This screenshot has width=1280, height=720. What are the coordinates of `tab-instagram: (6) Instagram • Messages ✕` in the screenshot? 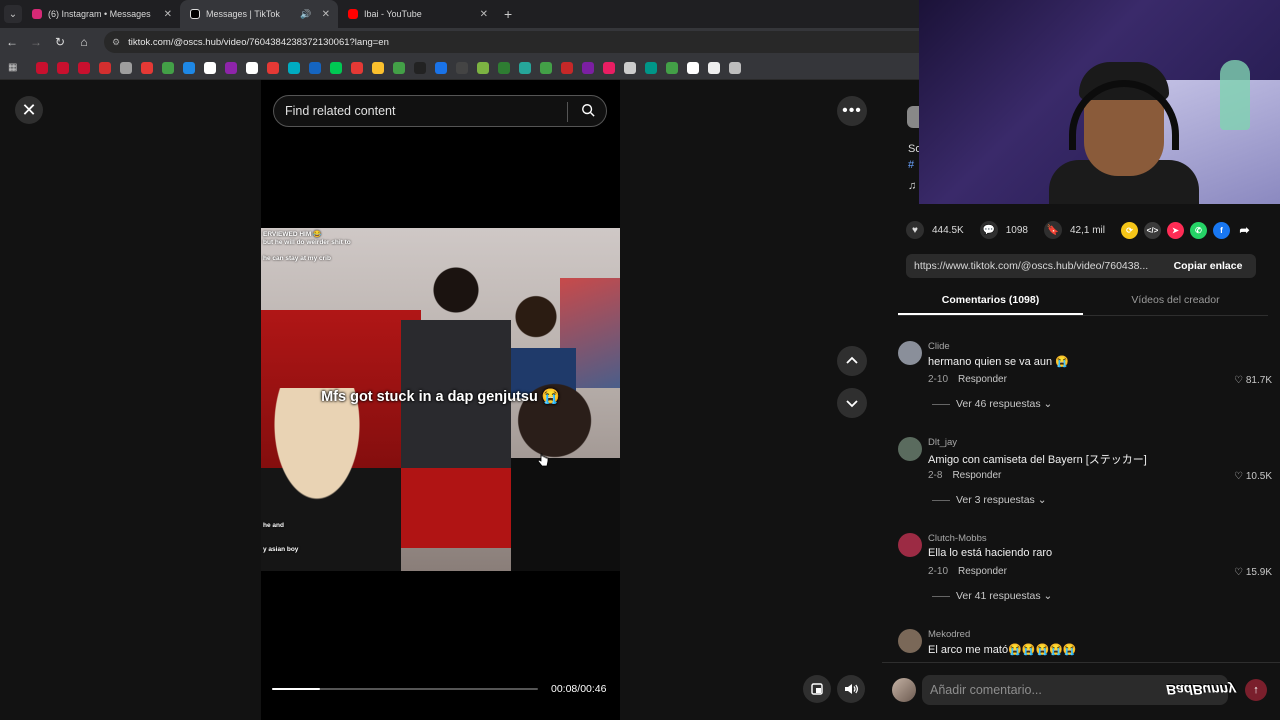 It's located at (101, 14).